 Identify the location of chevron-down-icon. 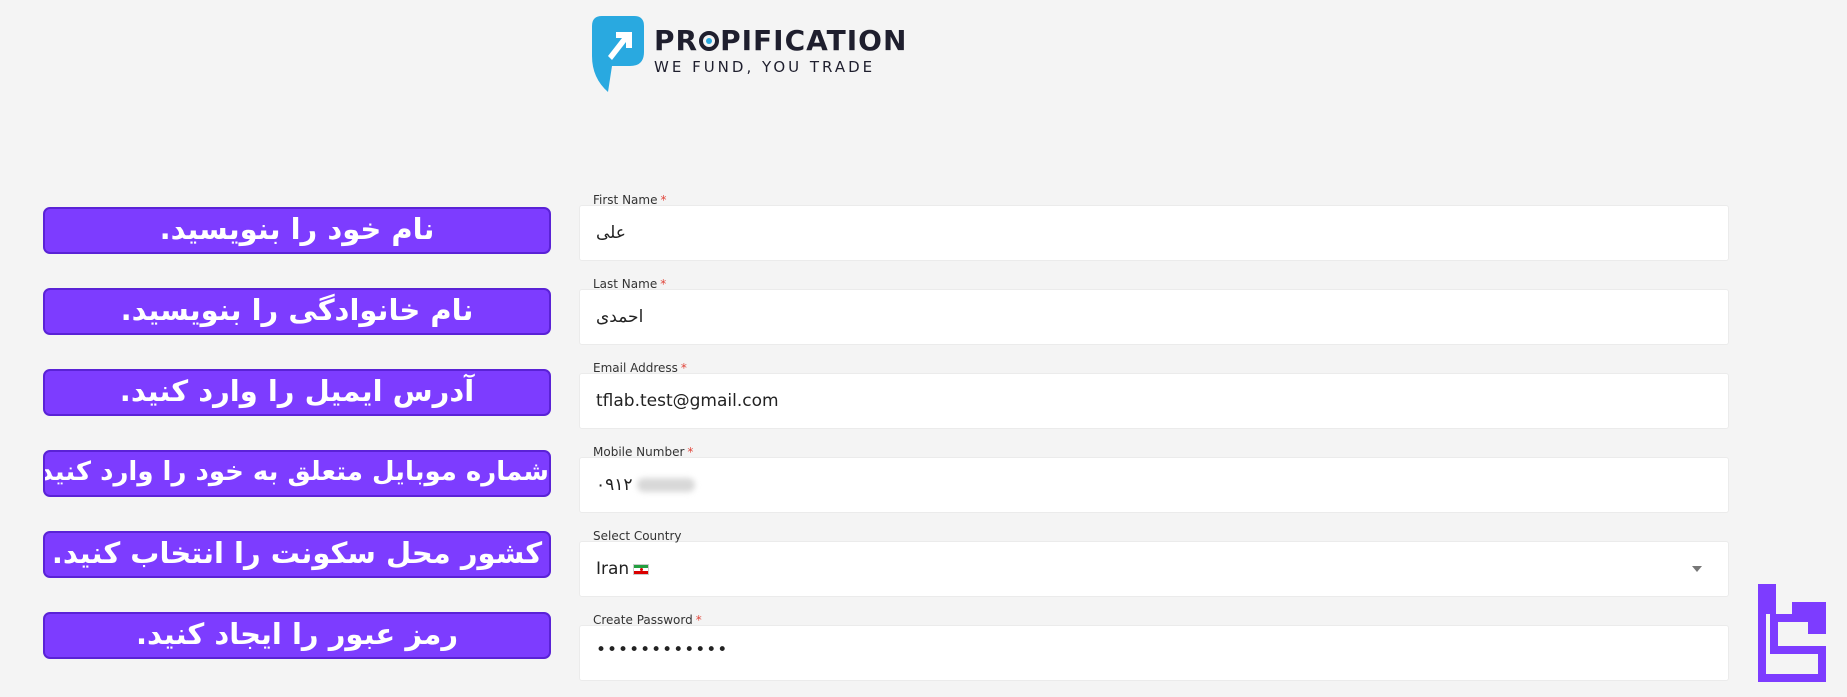
(1697, 569).